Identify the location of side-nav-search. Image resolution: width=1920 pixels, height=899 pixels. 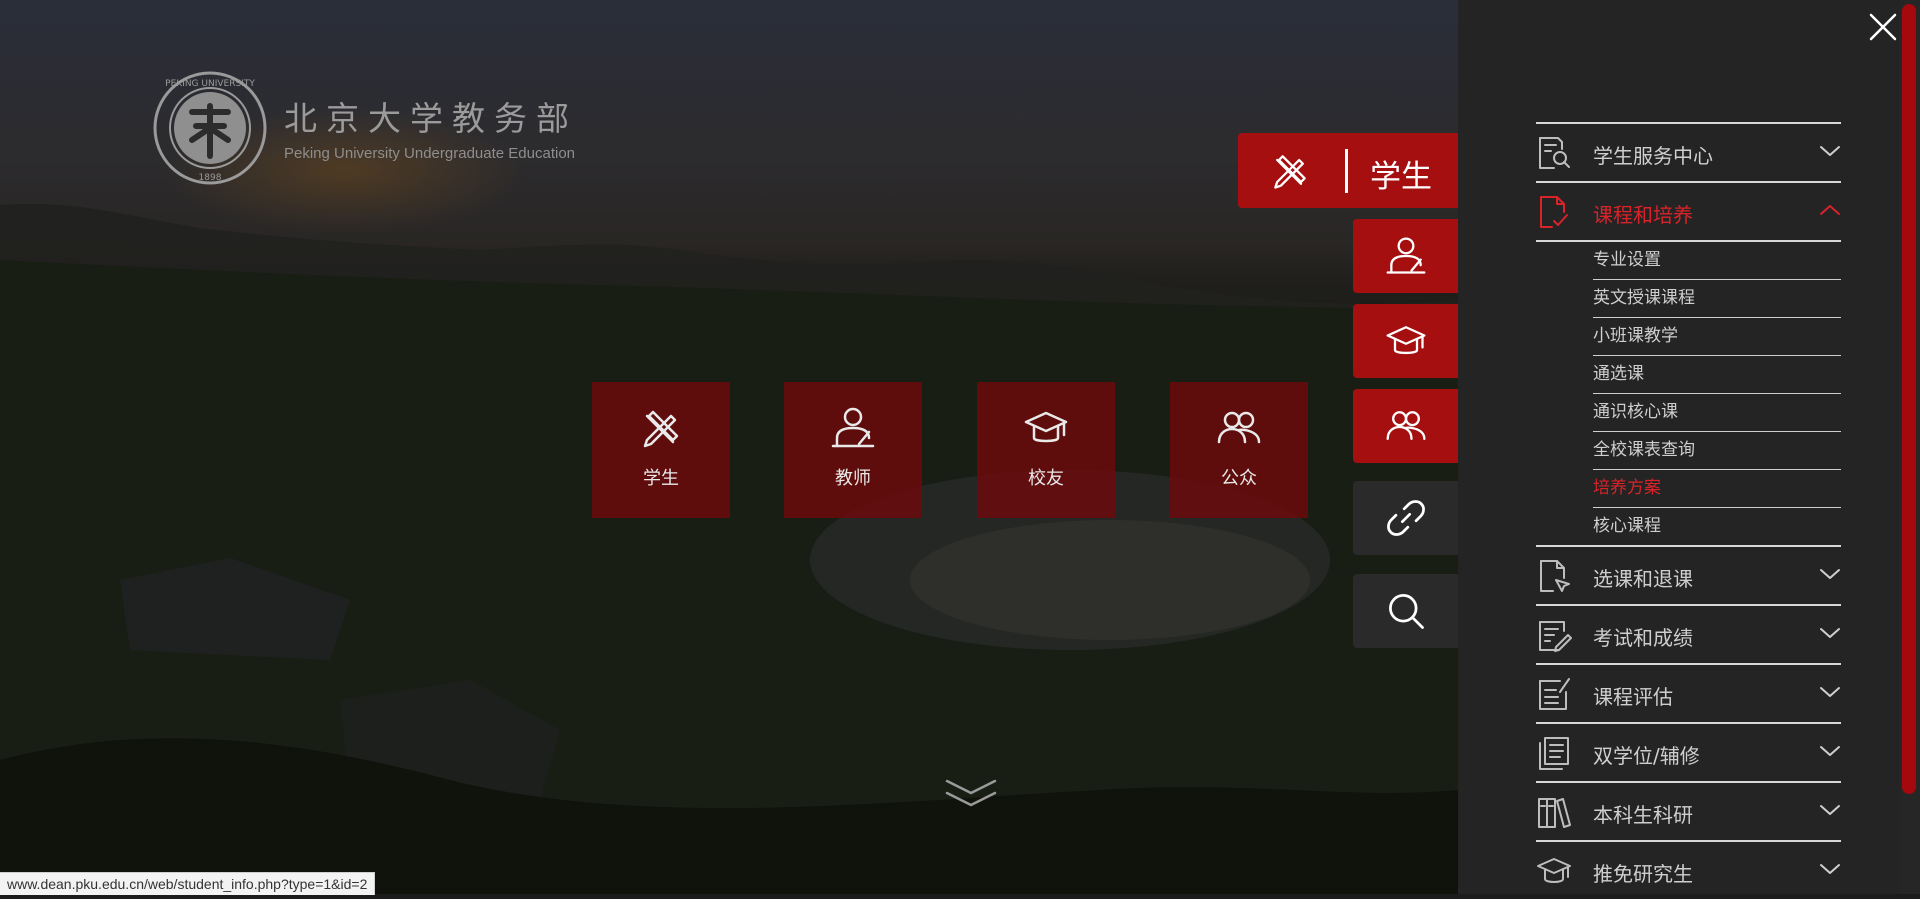
(1405, 611).